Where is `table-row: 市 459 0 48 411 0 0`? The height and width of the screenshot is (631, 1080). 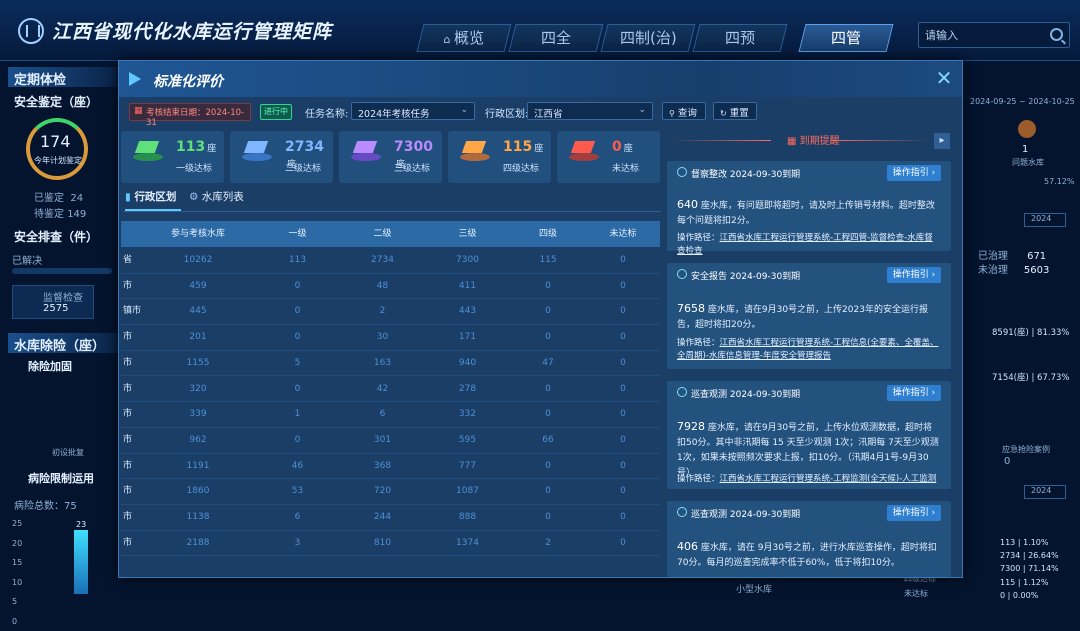
table-row: 市 459 0 48 411 0 0 is located at coordinates (390, 286).